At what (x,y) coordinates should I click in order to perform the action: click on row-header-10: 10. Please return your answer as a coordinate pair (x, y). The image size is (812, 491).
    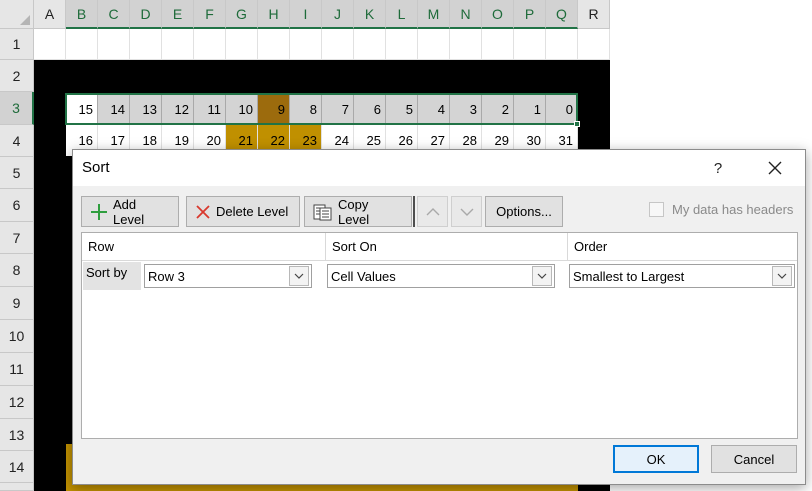
    Looking at the image, I should click on (17, 336).